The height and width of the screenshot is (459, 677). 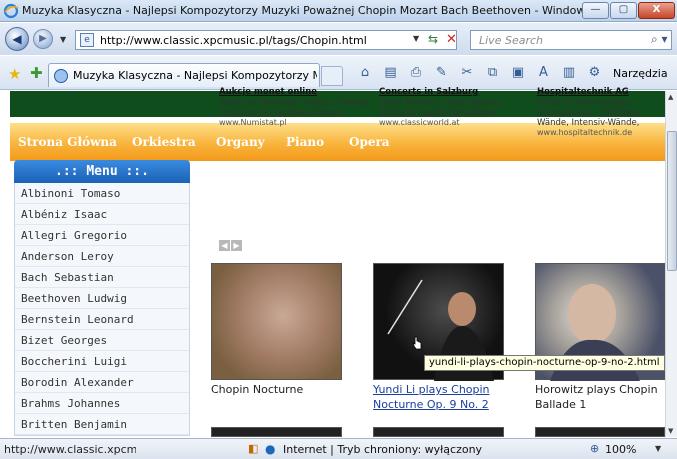 What do you see at coordinates (623, 10) in the screenshot?
I see `maximize-button: ▢` at bounding box center [623, 10].